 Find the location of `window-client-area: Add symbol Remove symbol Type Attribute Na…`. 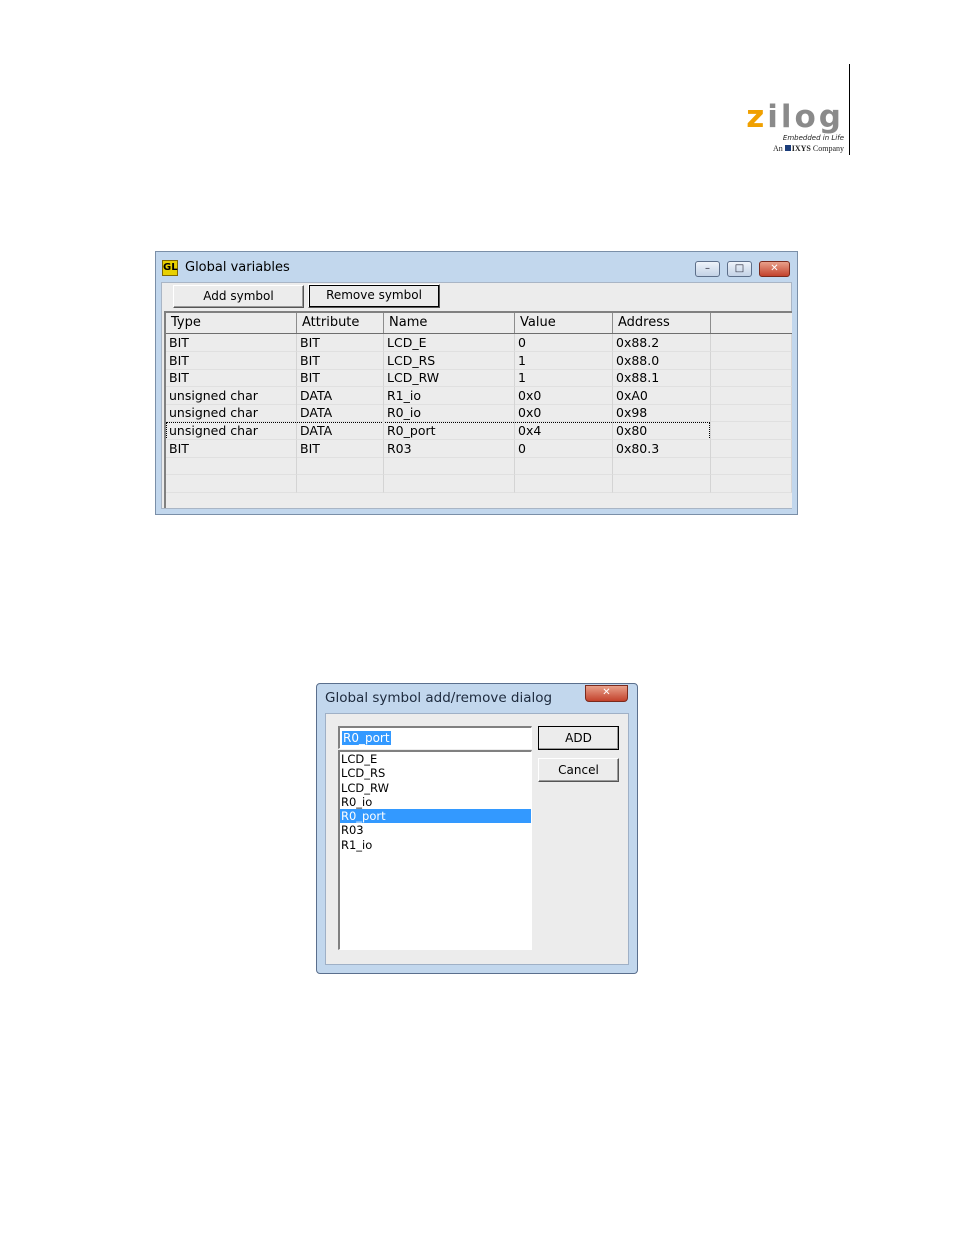

window-client-area: Add symbol Remove symbol Type Attribute Na… is located at coordinates (476, 395).